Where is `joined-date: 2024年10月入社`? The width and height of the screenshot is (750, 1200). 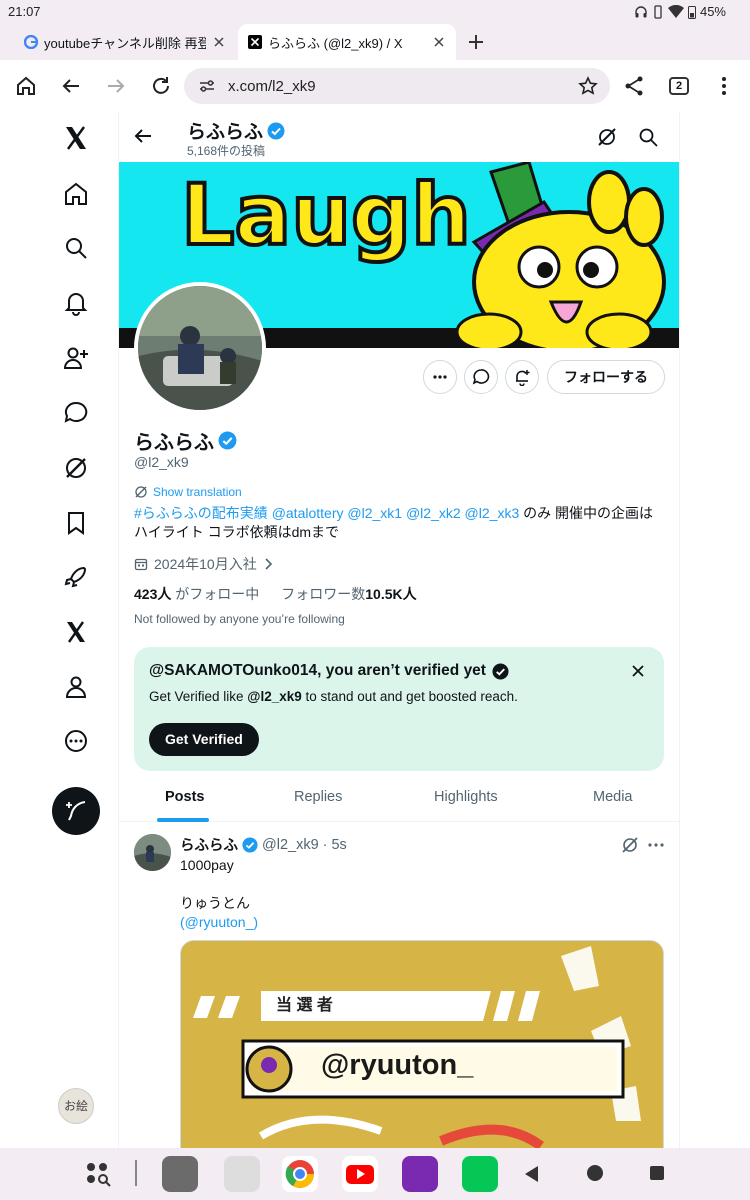
joined-date: 2024年10月入社 is located at coordinates (203, 564).